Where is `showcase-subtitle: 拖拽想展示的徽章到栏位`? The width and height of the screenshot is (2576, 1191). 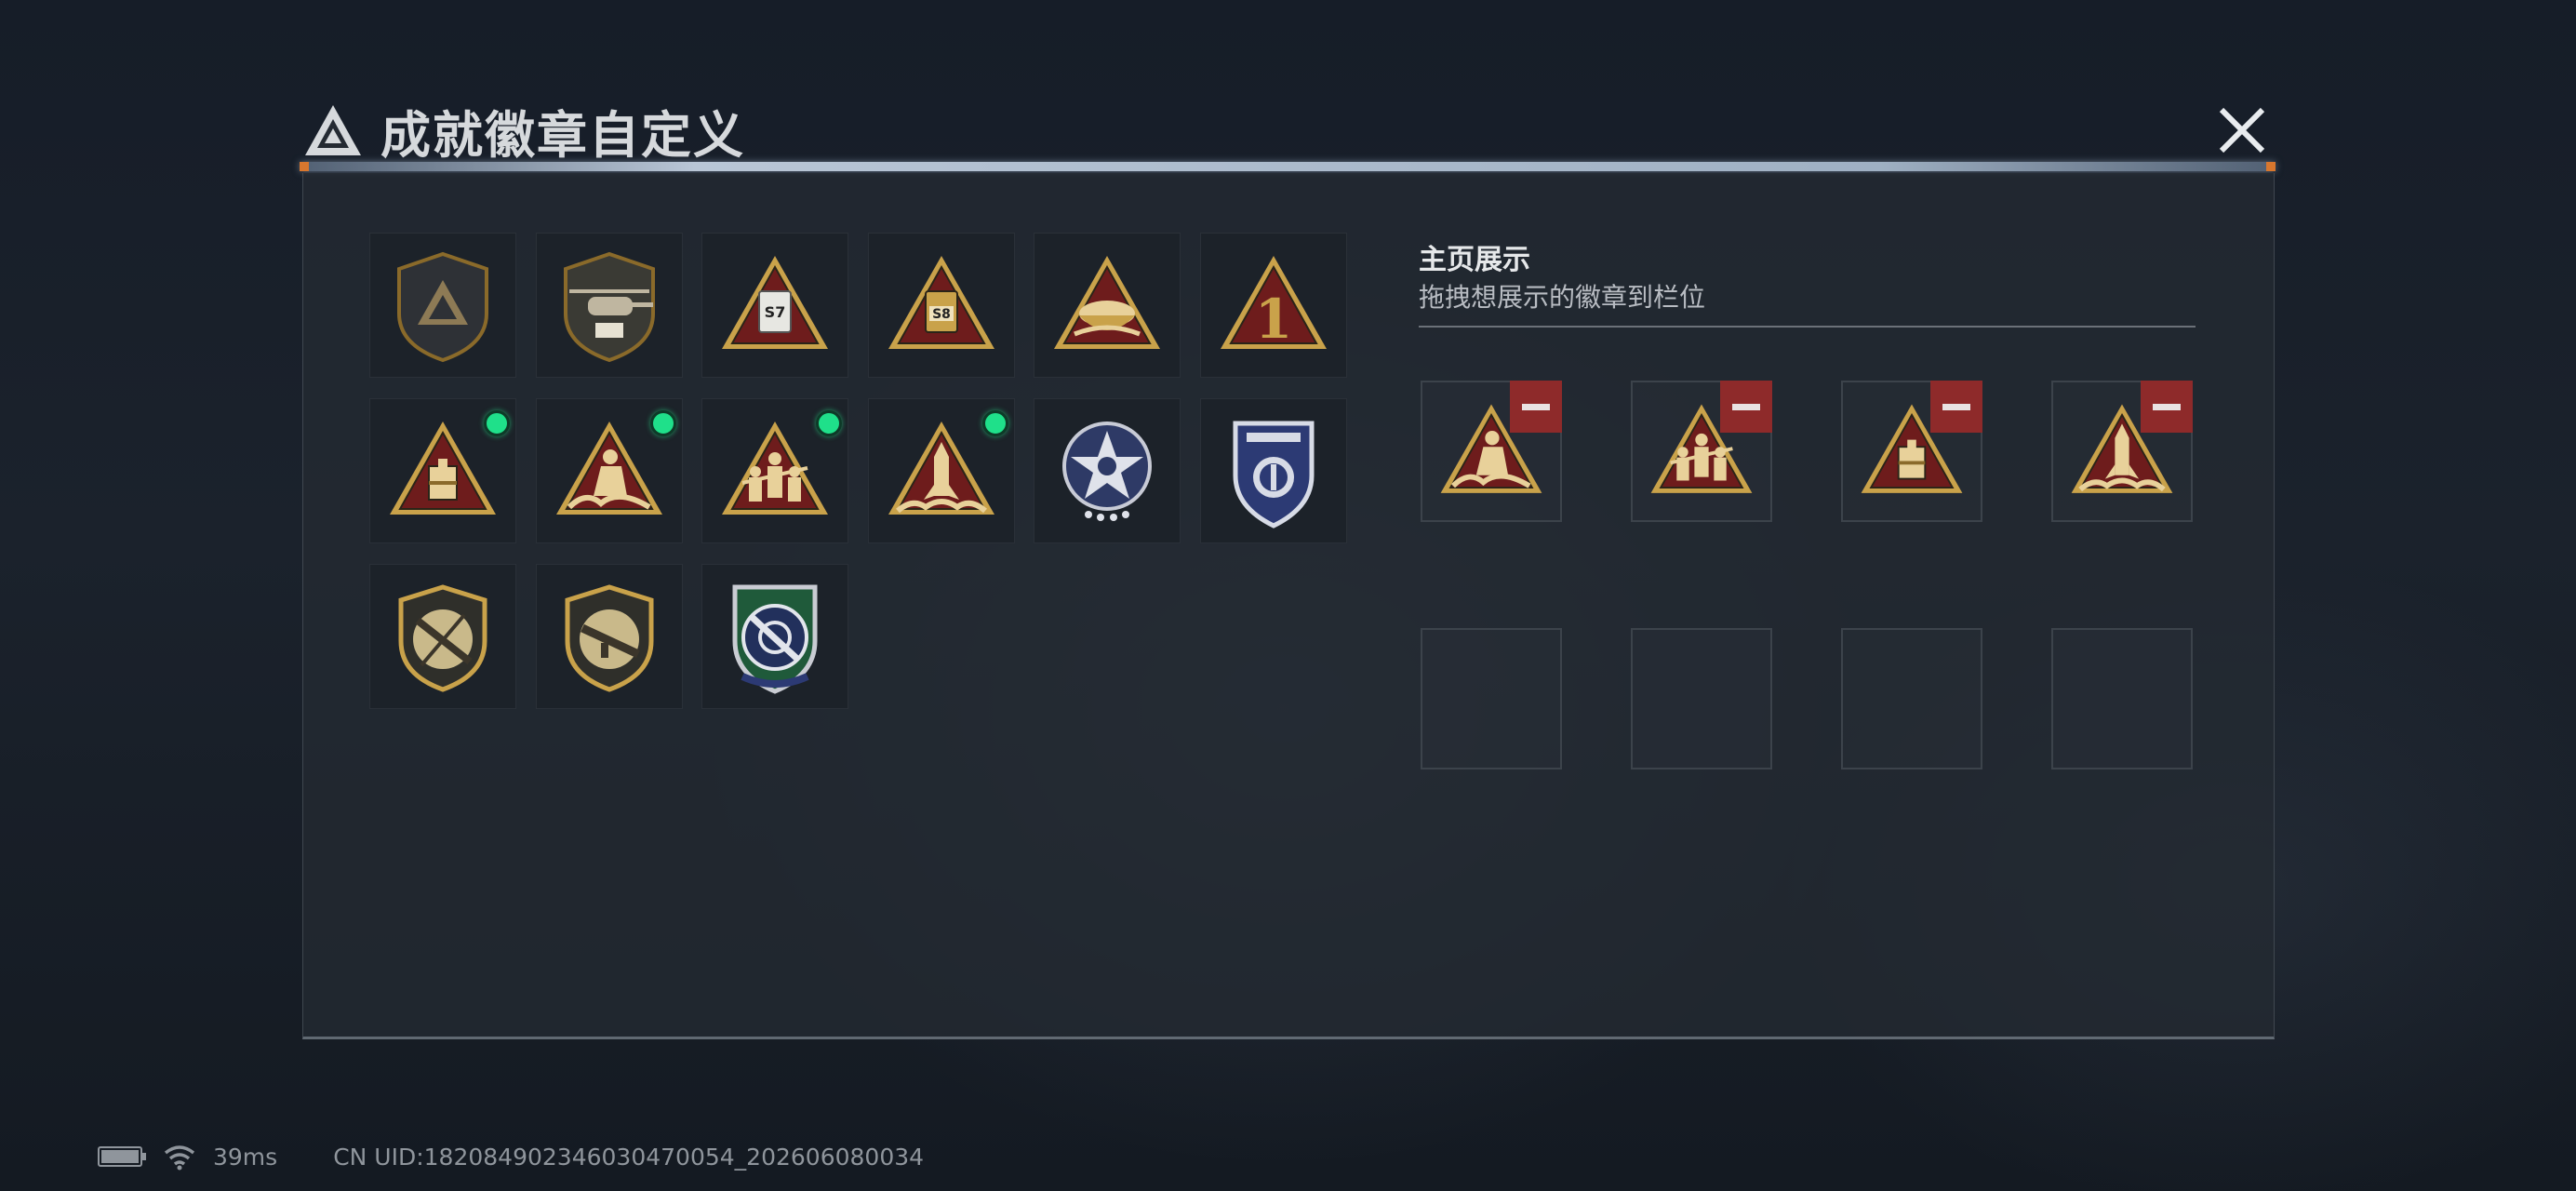 showcase-subtitle: 拖拽想展示的徽章到栏位 is located at coordinates (1562, 297).